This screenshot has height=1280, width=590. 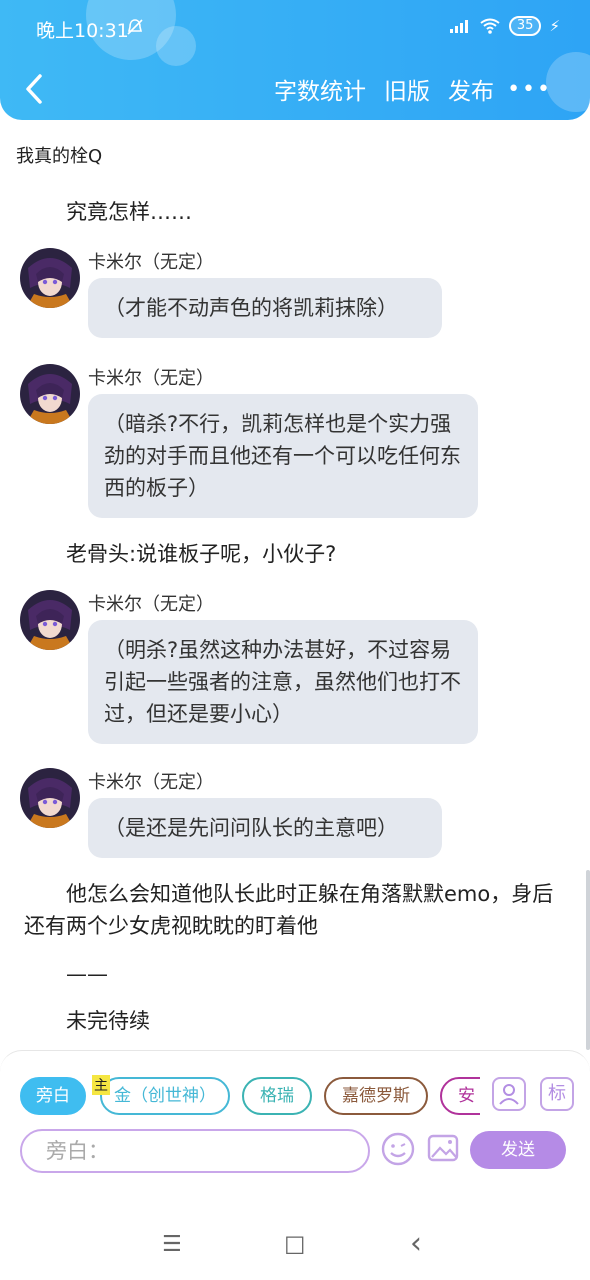 What do you see at coordinates (504, 26) in the screenshot?
I see `status-icons: 35 ⚡` at bounding box center [504, 26].